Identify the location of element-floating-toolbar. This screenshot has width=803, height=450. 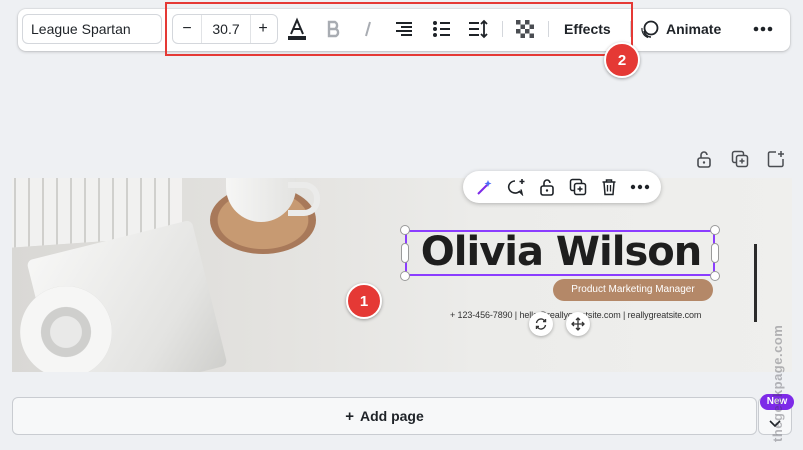
(562, 187).